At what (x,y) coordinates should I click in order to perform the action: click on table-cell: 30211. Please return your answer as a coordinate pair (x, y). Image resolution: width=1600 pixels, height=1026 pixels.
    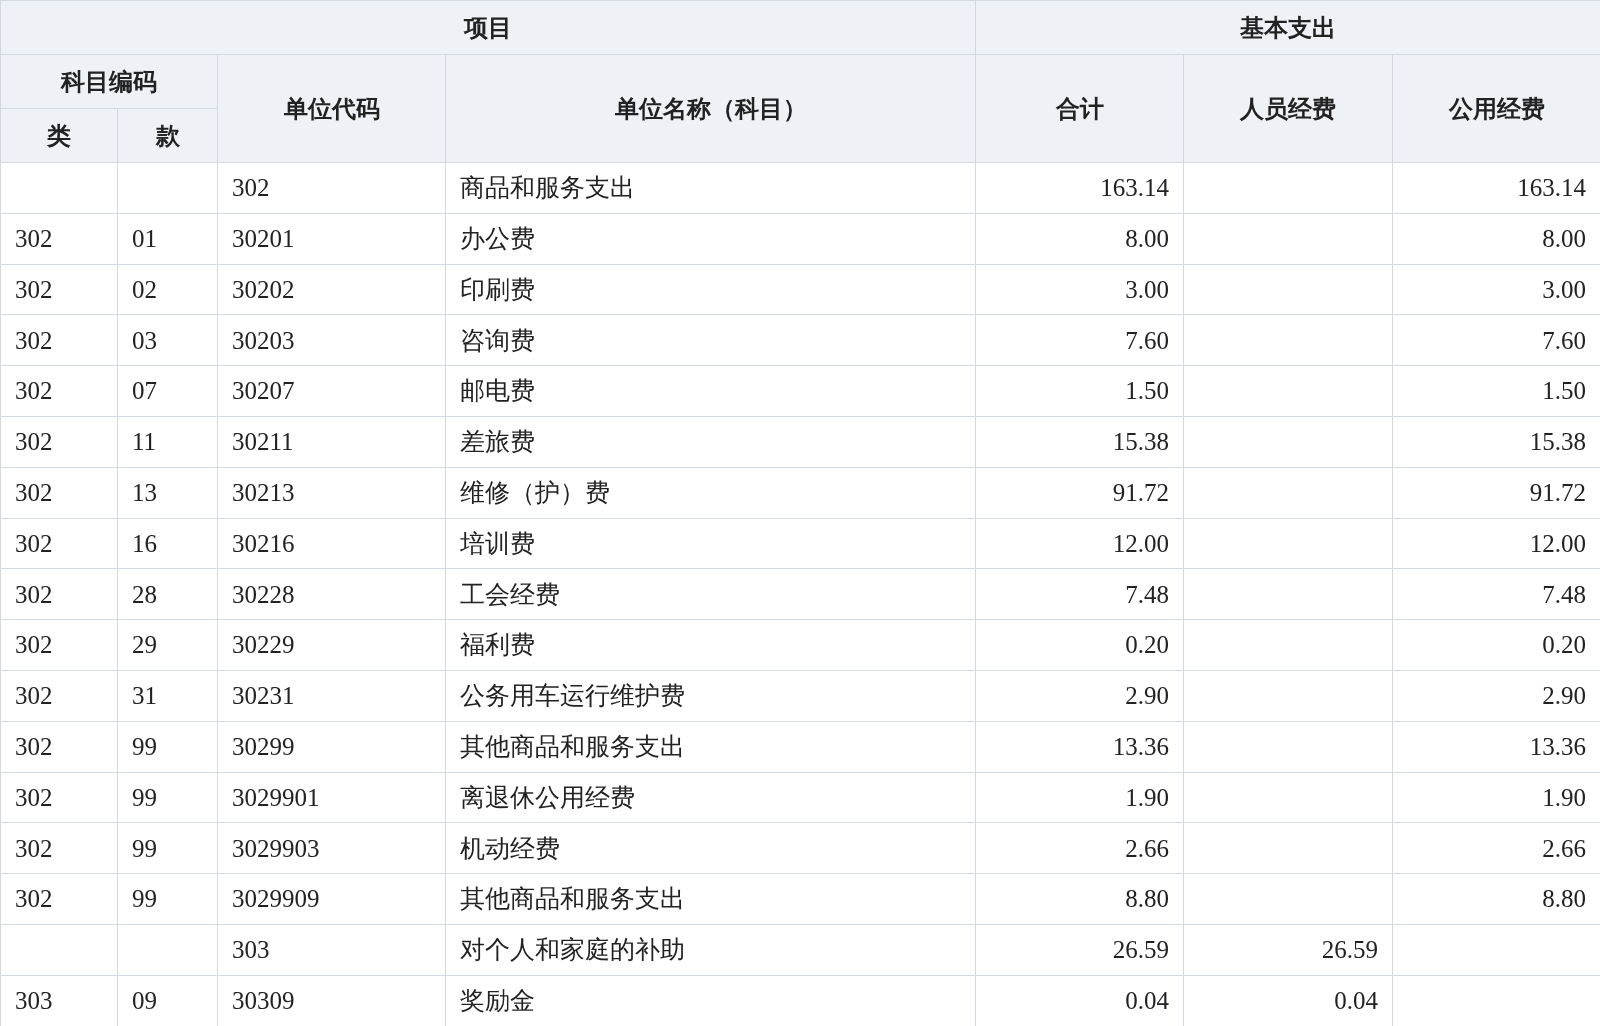
    Looking at the image, I should click on (331, 442).